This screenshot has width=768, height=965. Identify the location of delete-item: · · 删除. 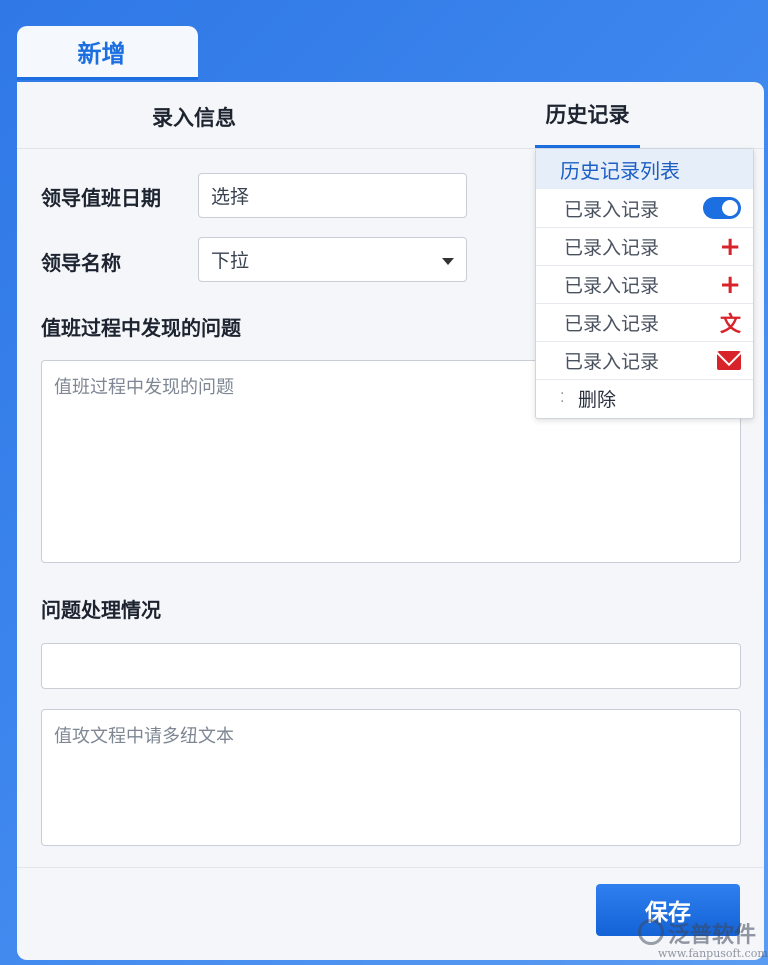
(644, 398).